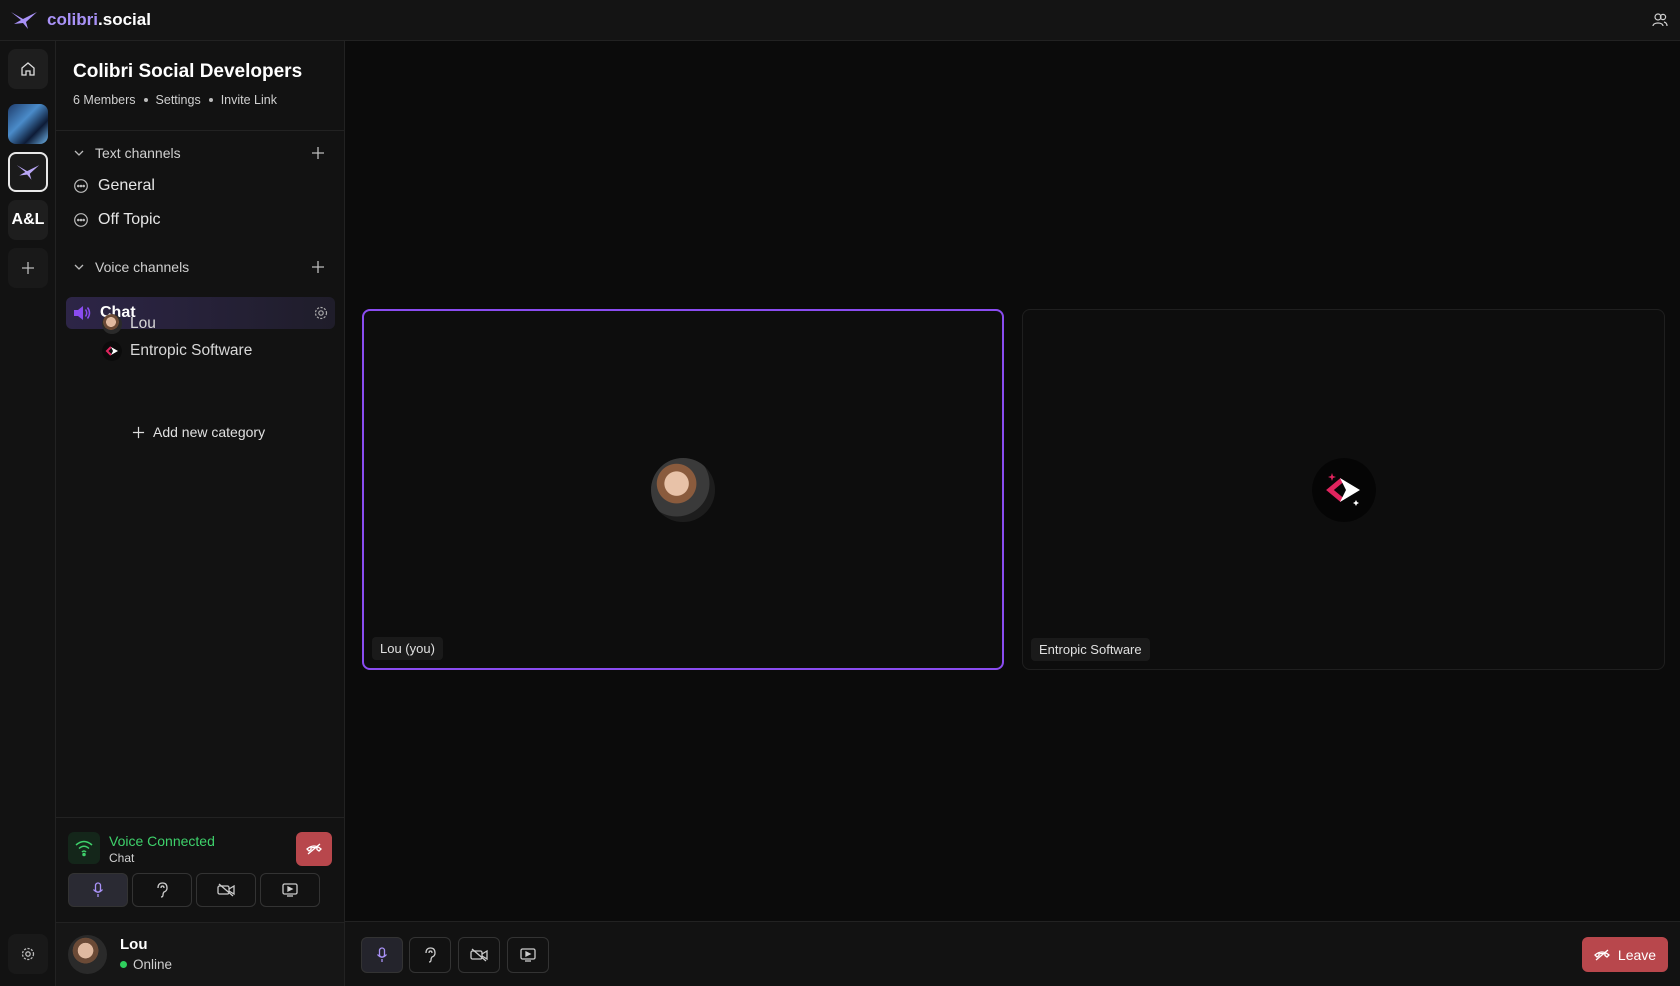  I want to click on leave-call-button: Leave, so click(1625, 954).